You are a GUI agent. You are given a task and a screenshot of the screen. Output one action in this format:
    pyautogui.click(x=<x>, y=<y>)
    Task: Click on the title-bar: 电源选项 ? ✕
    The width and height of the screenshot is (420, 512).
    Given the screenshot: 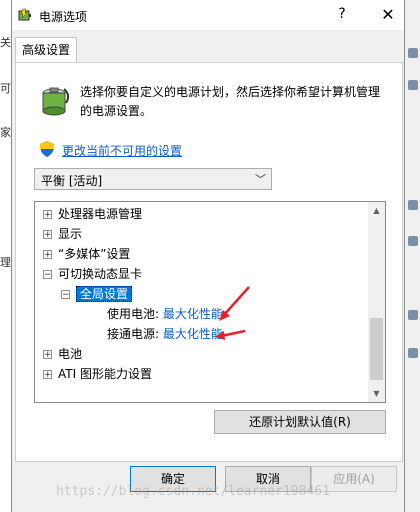 What is the action you would take?
    pyautogui.click(x=208, y=15)
    